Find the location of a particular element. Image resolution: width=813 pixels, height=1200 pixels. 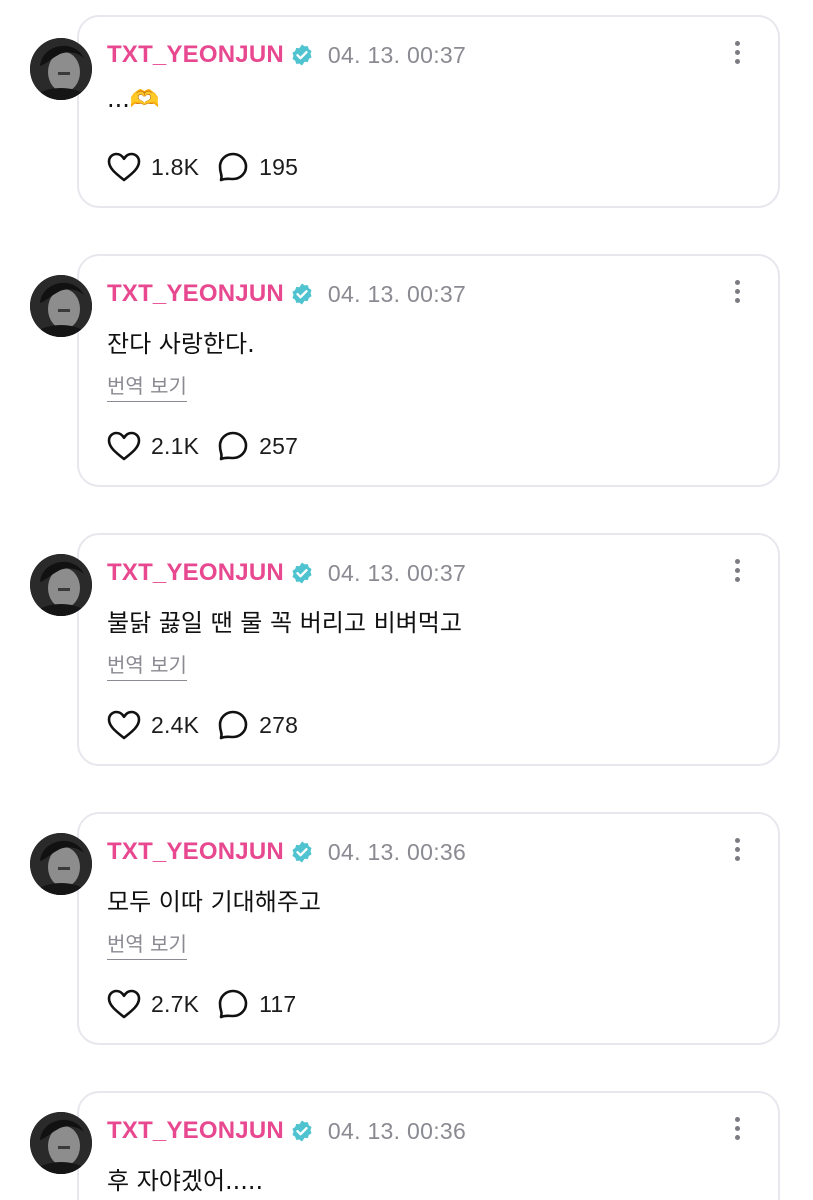

like-button: 2.7K is located at coordinates (153, 1004).